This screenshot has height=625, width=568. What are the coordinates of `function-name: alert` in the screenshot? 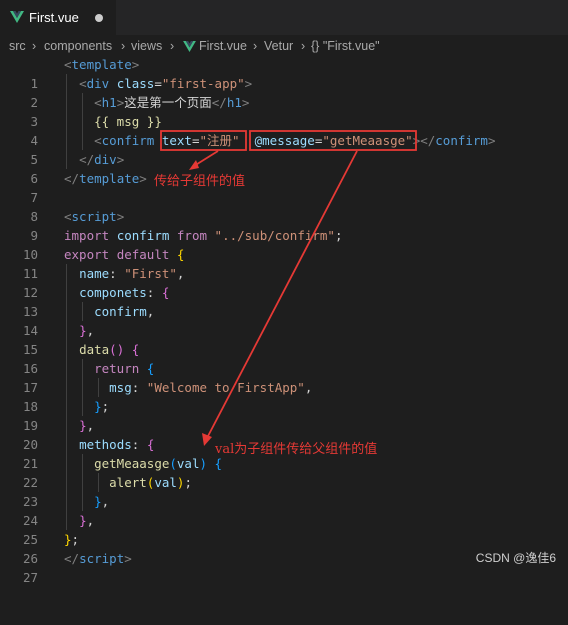 It's located at (128, 482).